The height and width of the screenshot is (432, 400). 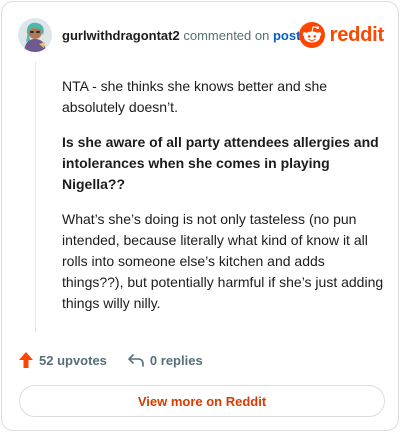 I want to click on username: gurlwithdragontat2, so click(x=121, y=35).